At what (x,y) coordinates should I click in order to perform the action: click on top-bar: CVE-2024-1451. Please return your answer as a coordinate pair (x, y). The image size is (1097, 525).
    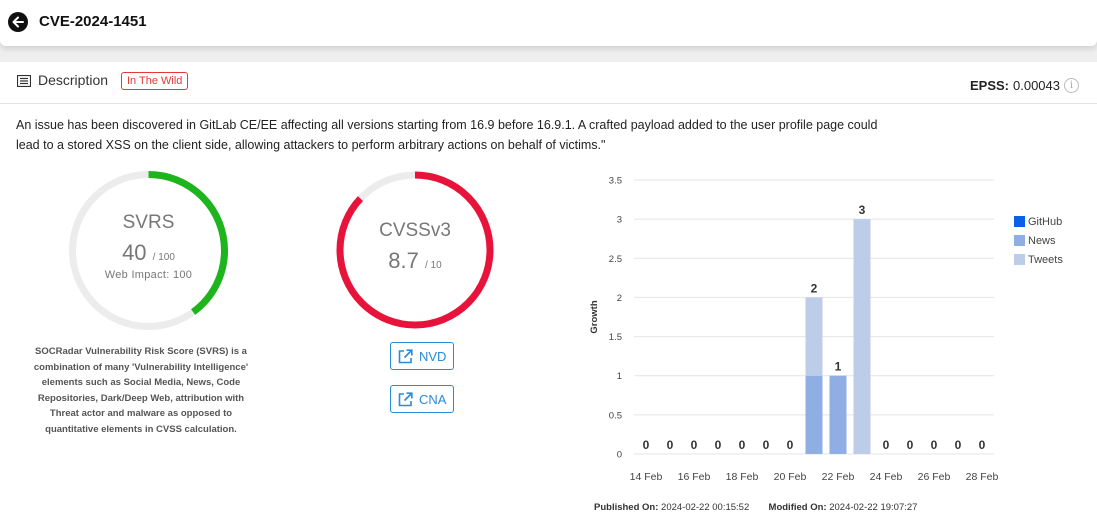
    Looking at the image, I should click on (548, 23).